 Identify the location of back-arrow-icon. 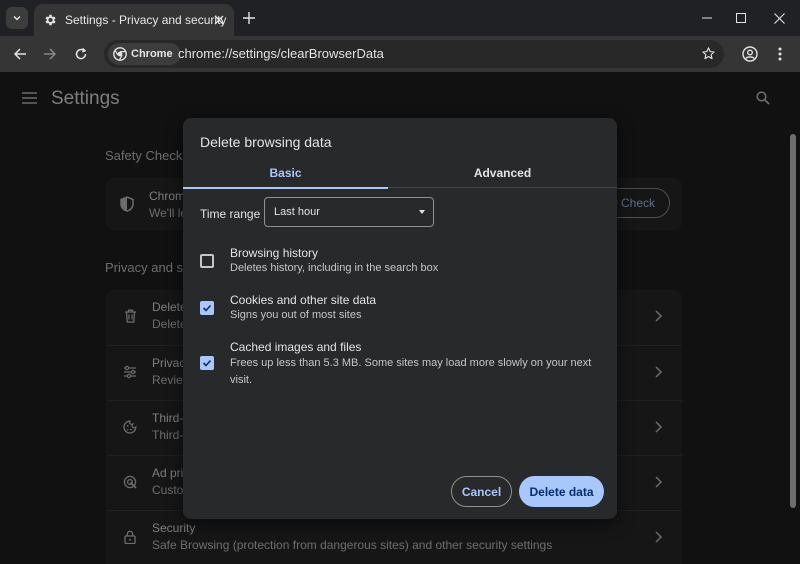
(20, 54).